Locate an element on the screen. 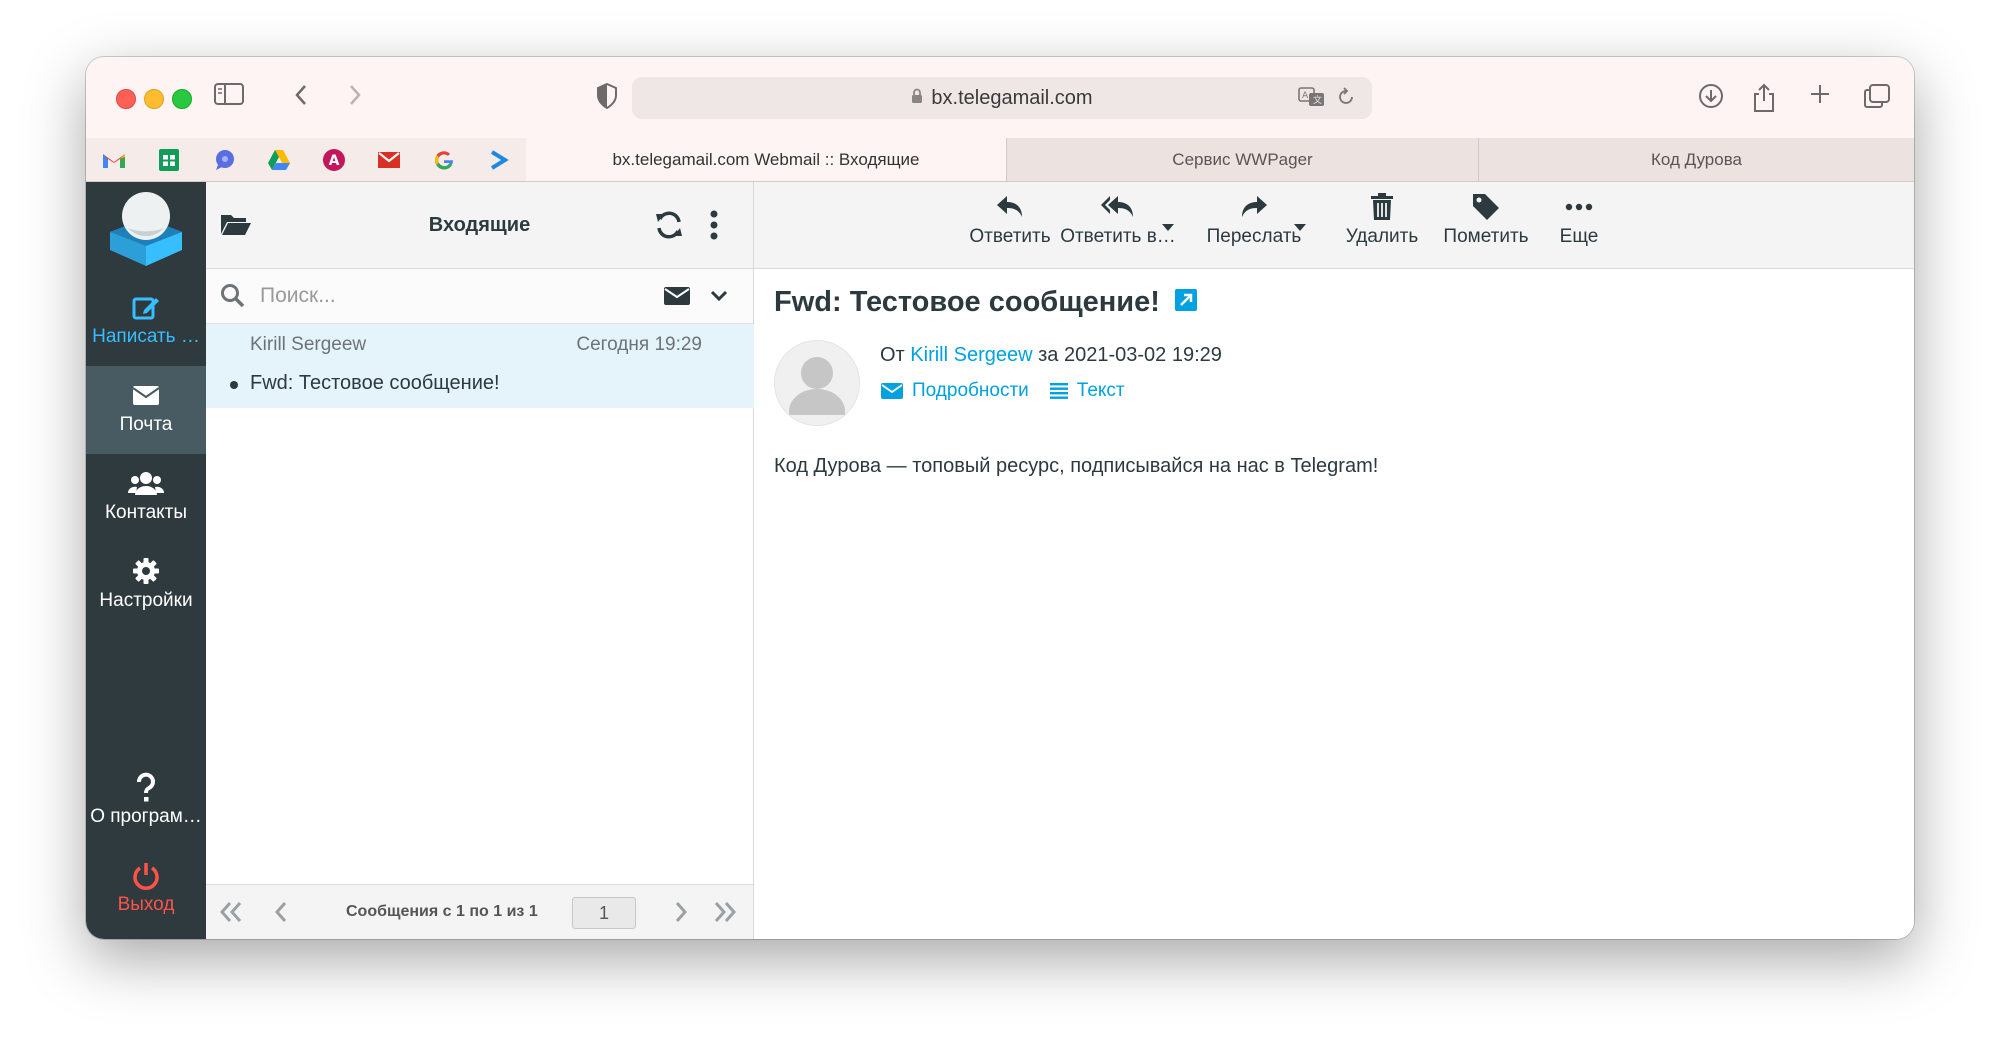  next-page-icon is located at coordinates (681, 912).